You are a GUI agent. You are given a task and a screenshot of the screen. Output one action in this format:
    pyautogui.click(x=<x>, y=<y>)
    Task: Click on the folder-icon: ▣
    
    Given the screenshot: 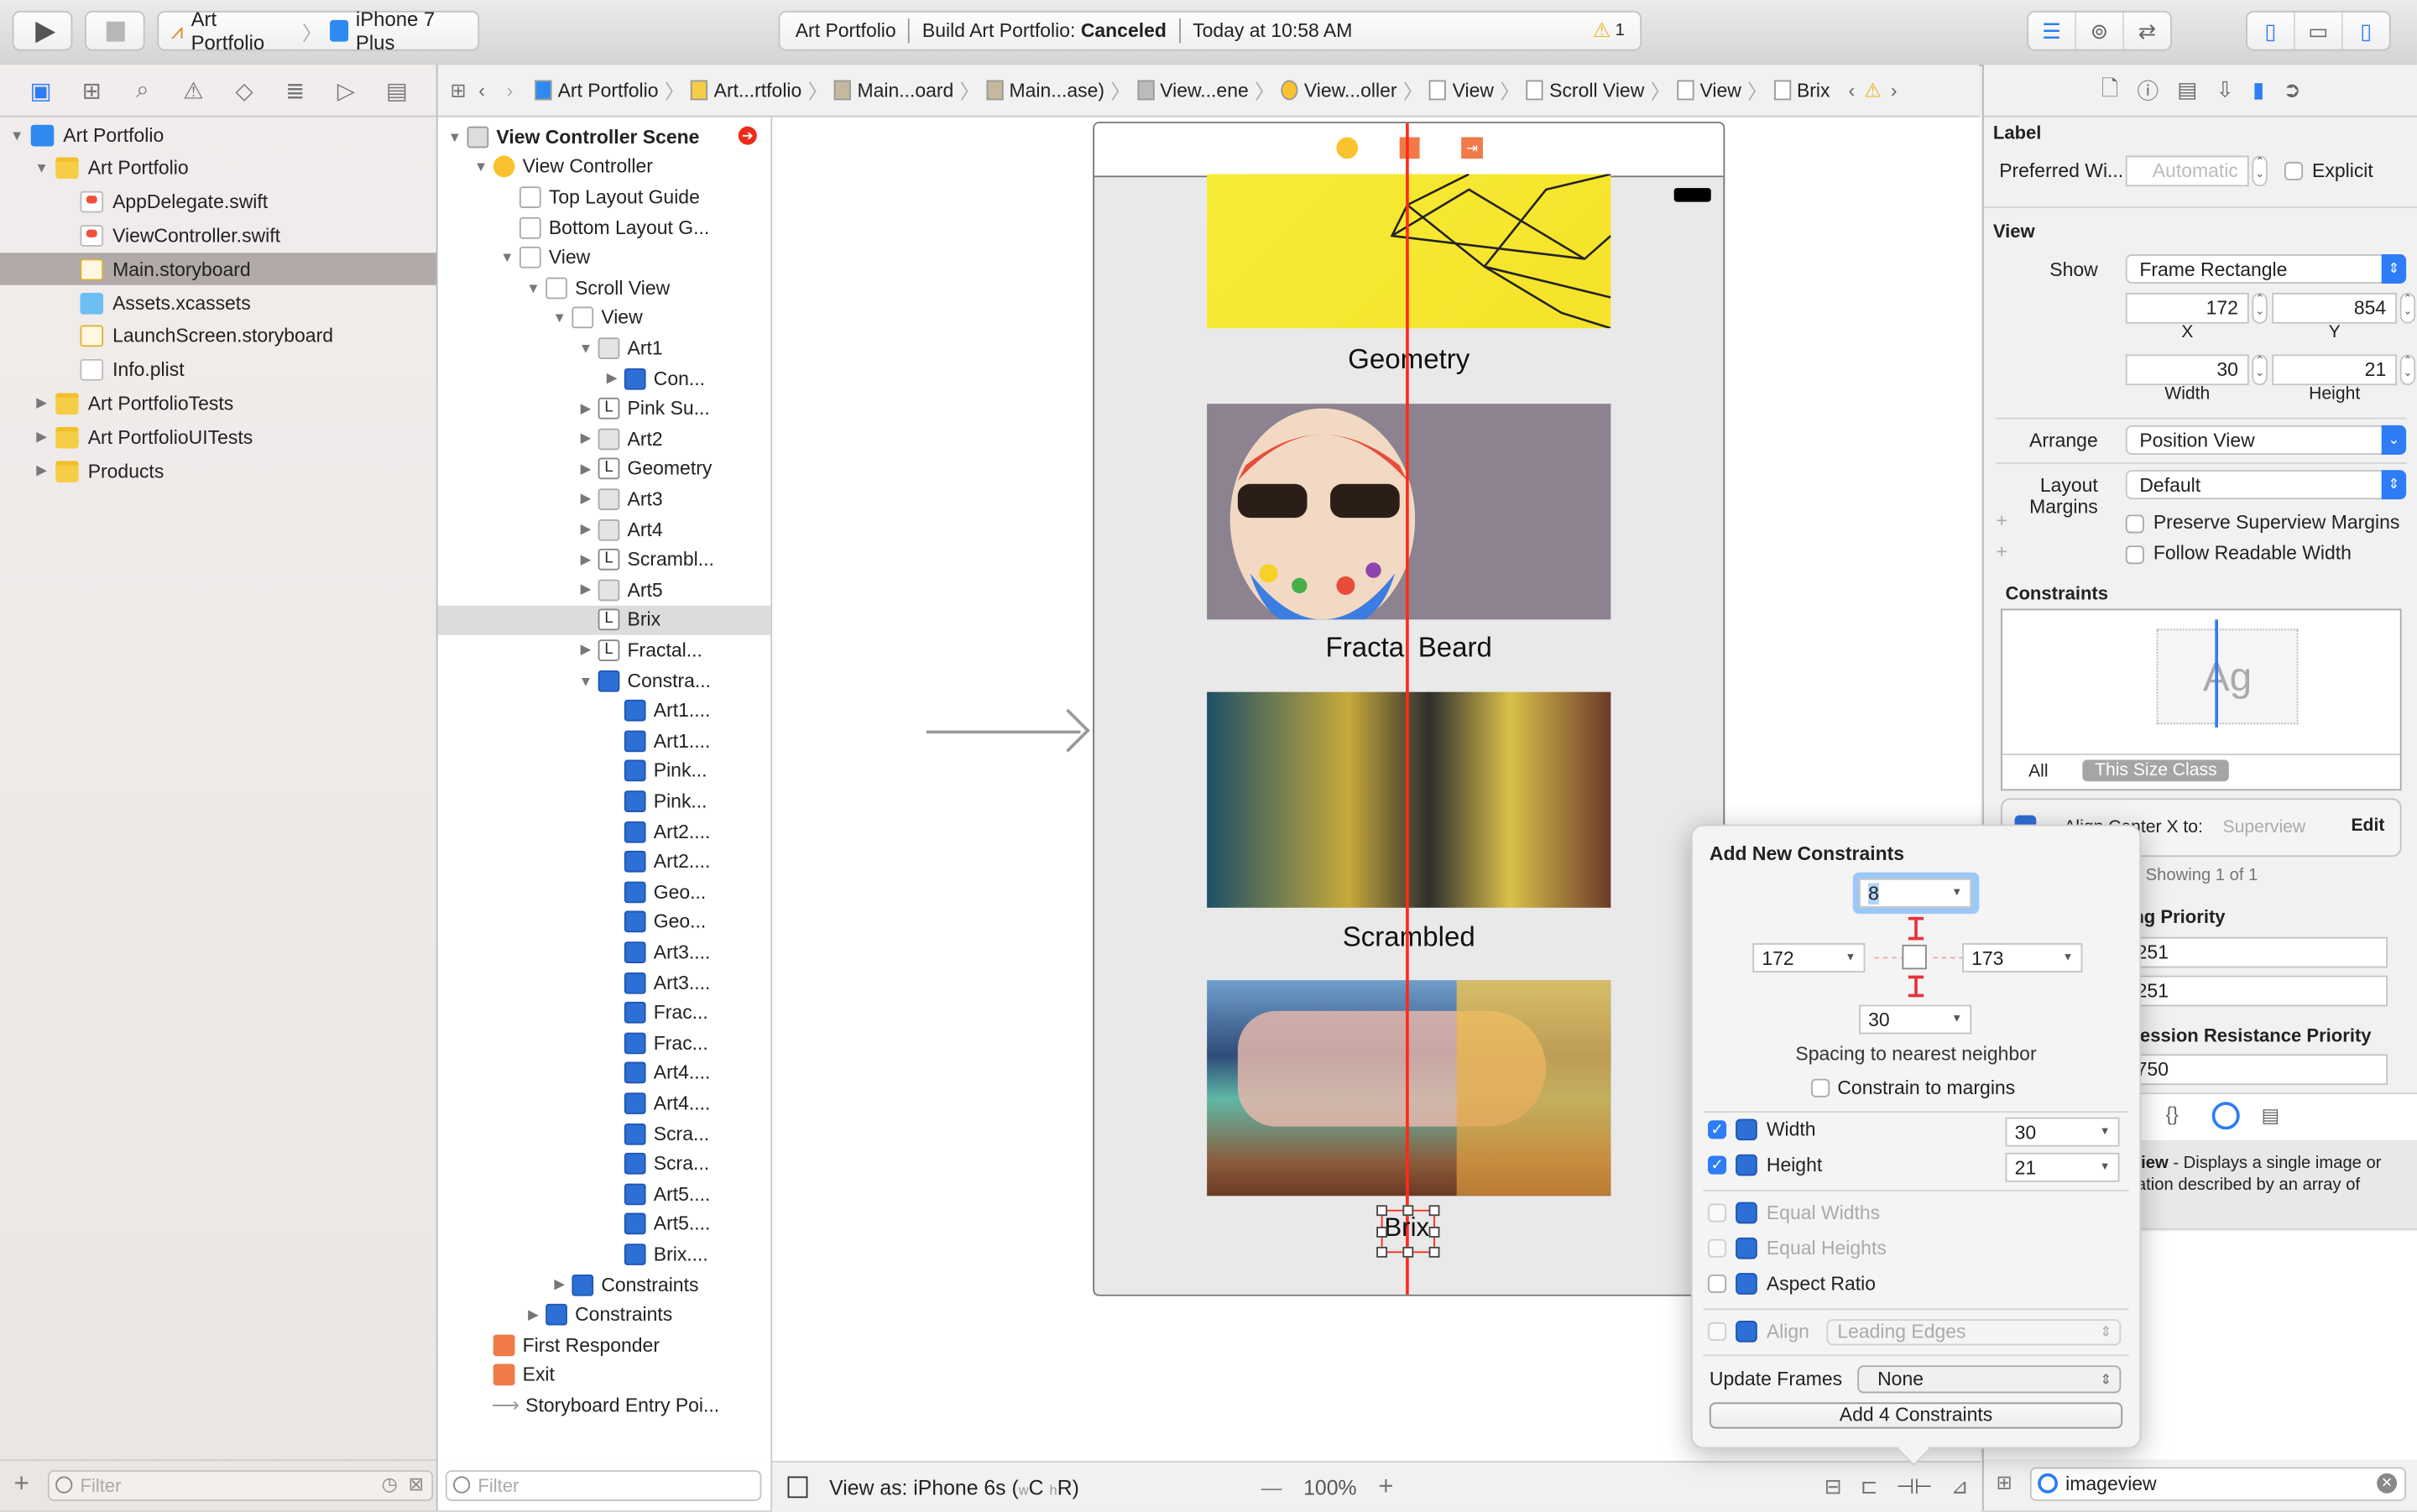 What is the action you would take?
    pyautogui.click(x=40, y=90)
    